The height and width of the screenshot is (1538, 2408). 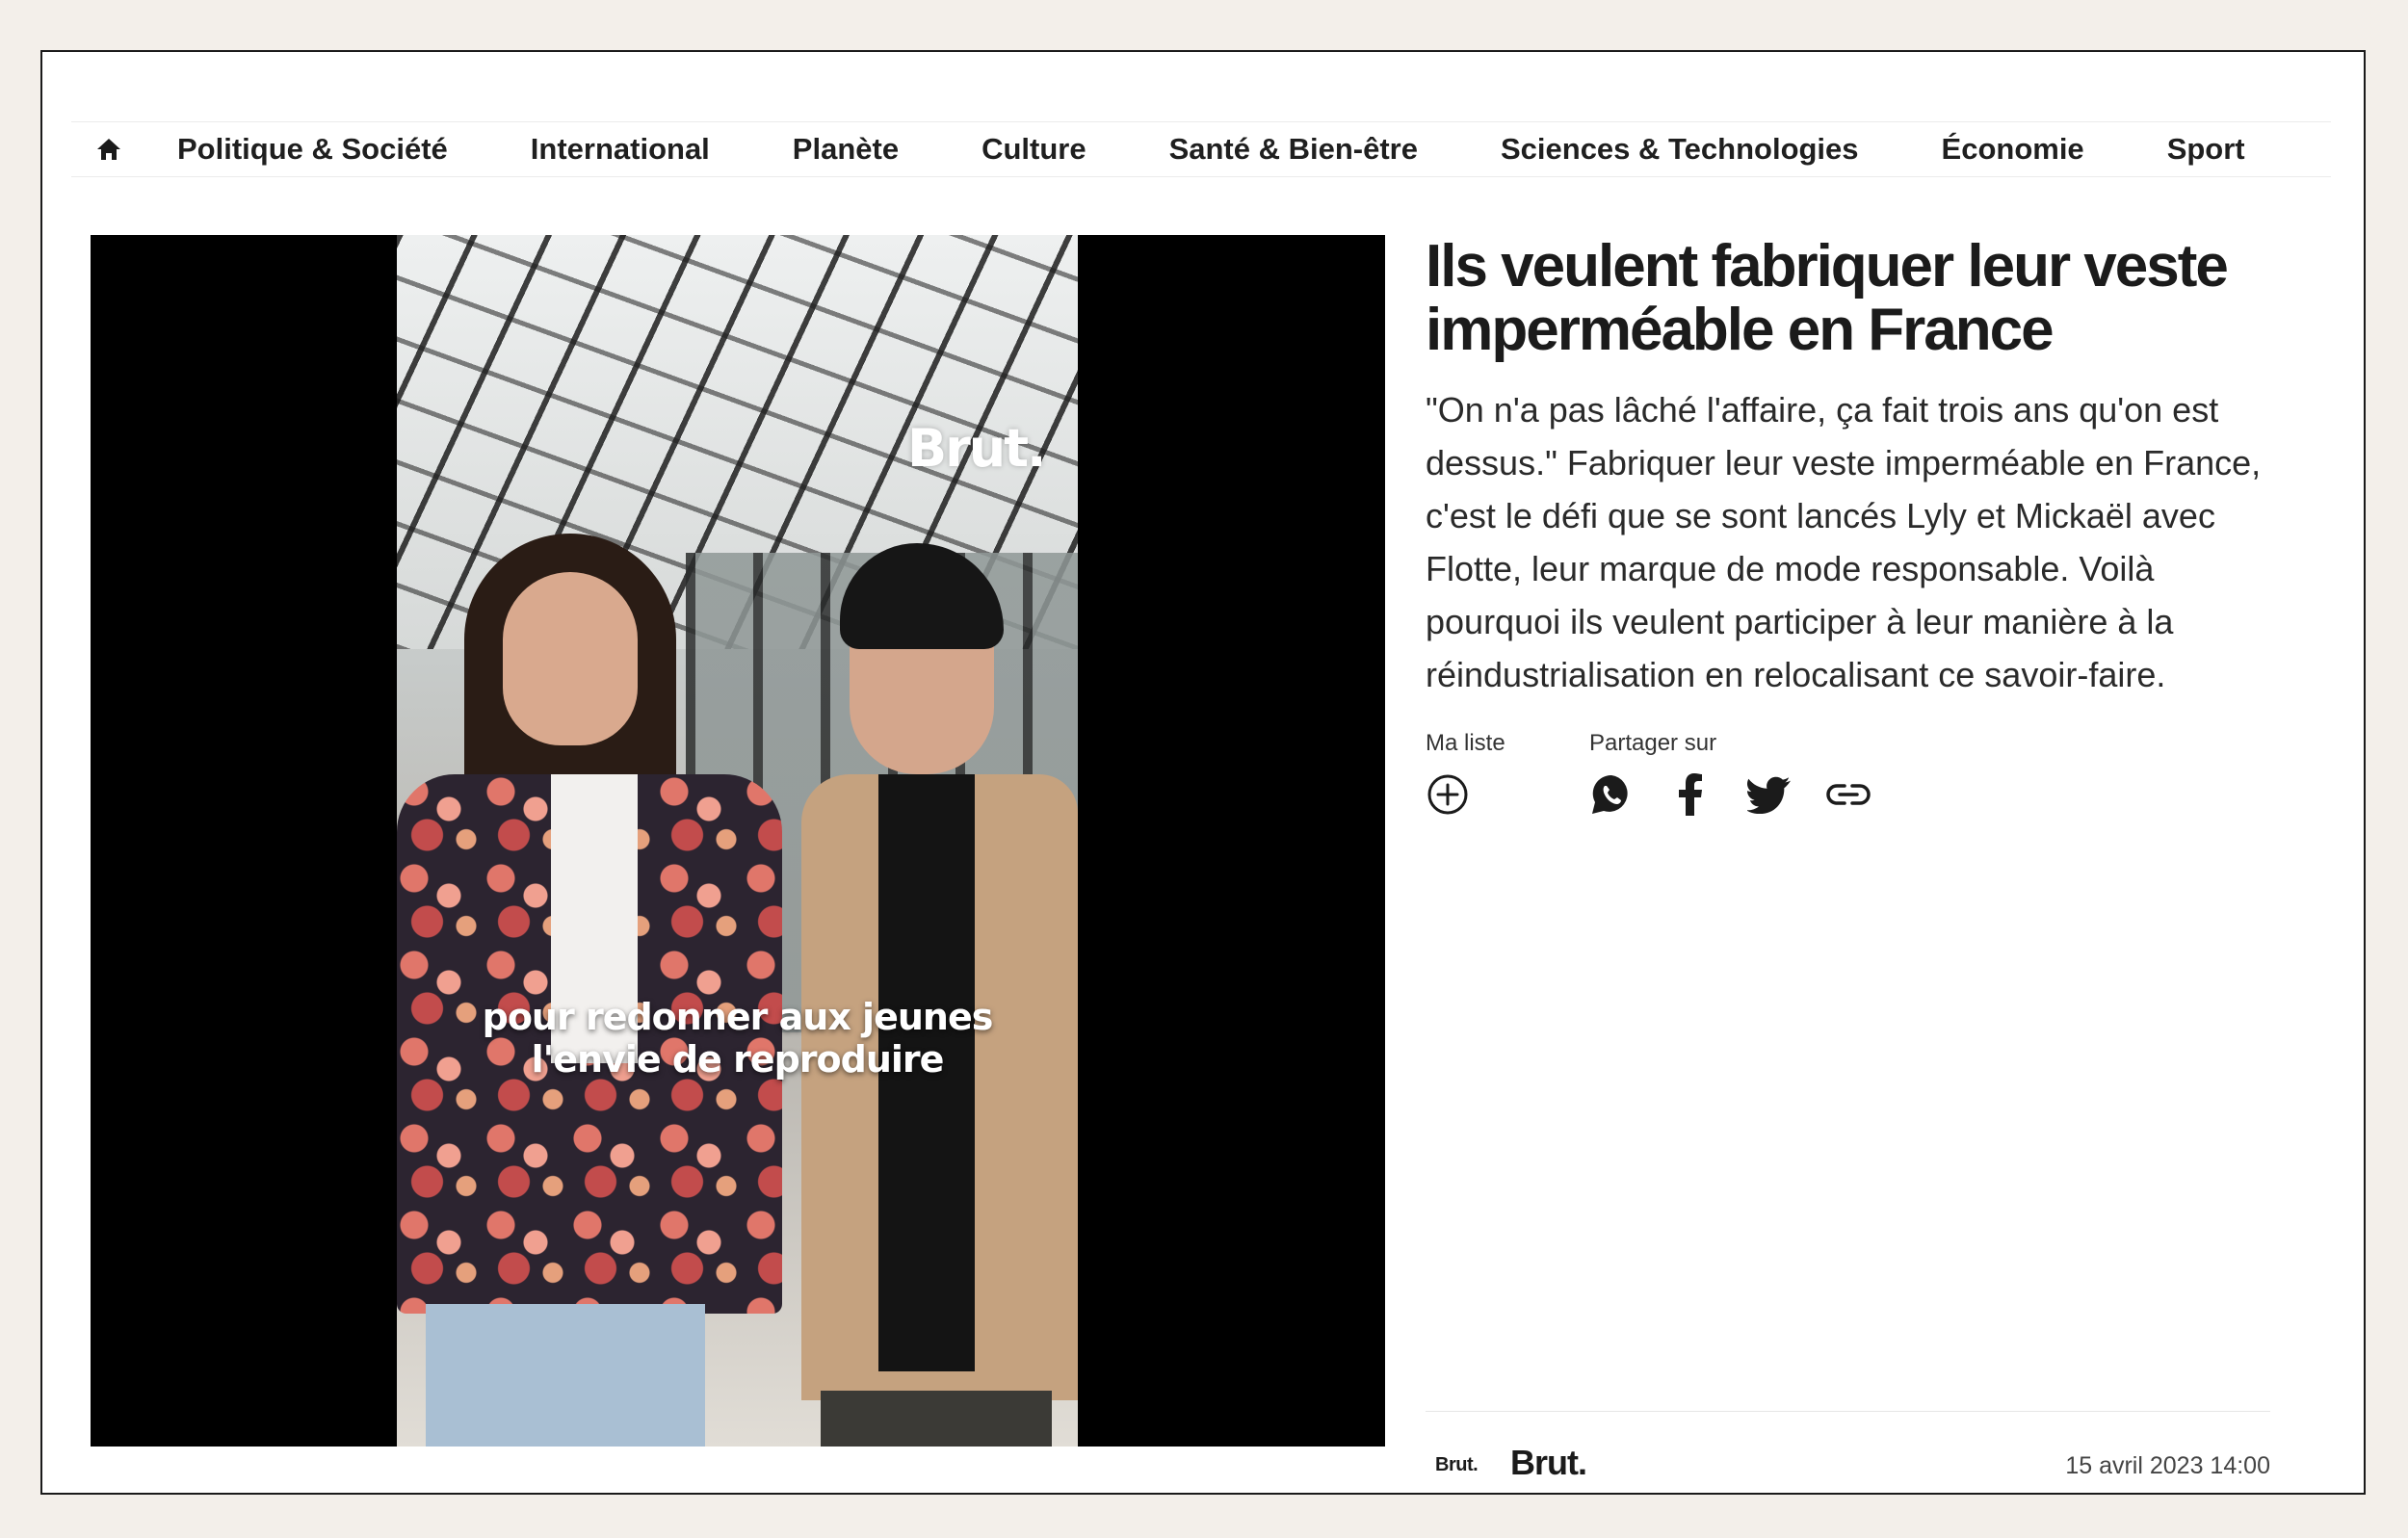 What do you see at coordinates (1680, 149) in the screenshot?
I see `nav-item-sciences-technologies: Sciences & Technologies` at bounding box center [1680, 149].